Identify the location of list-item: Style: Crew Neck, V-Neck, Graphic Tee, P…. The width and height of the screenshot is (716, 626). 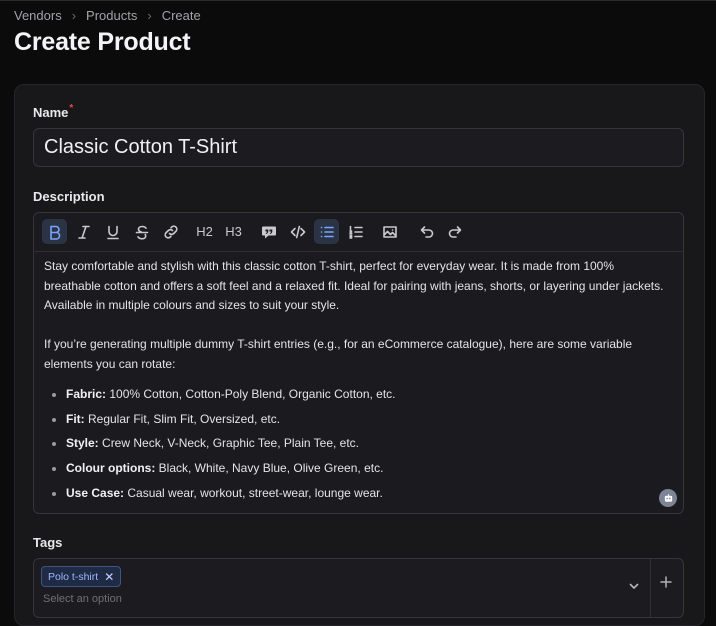
(368, 444).